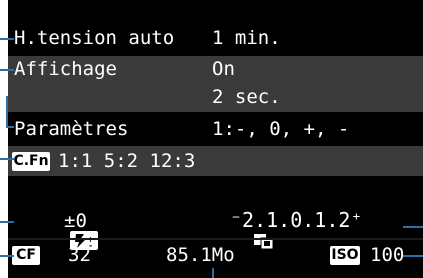 The height and width of the screenshot is (278, 423). What do you see at coordinates (246, 97) in the screenshot?
I see `display-value-time: 2 sec.` at bounding box center [246, 97].